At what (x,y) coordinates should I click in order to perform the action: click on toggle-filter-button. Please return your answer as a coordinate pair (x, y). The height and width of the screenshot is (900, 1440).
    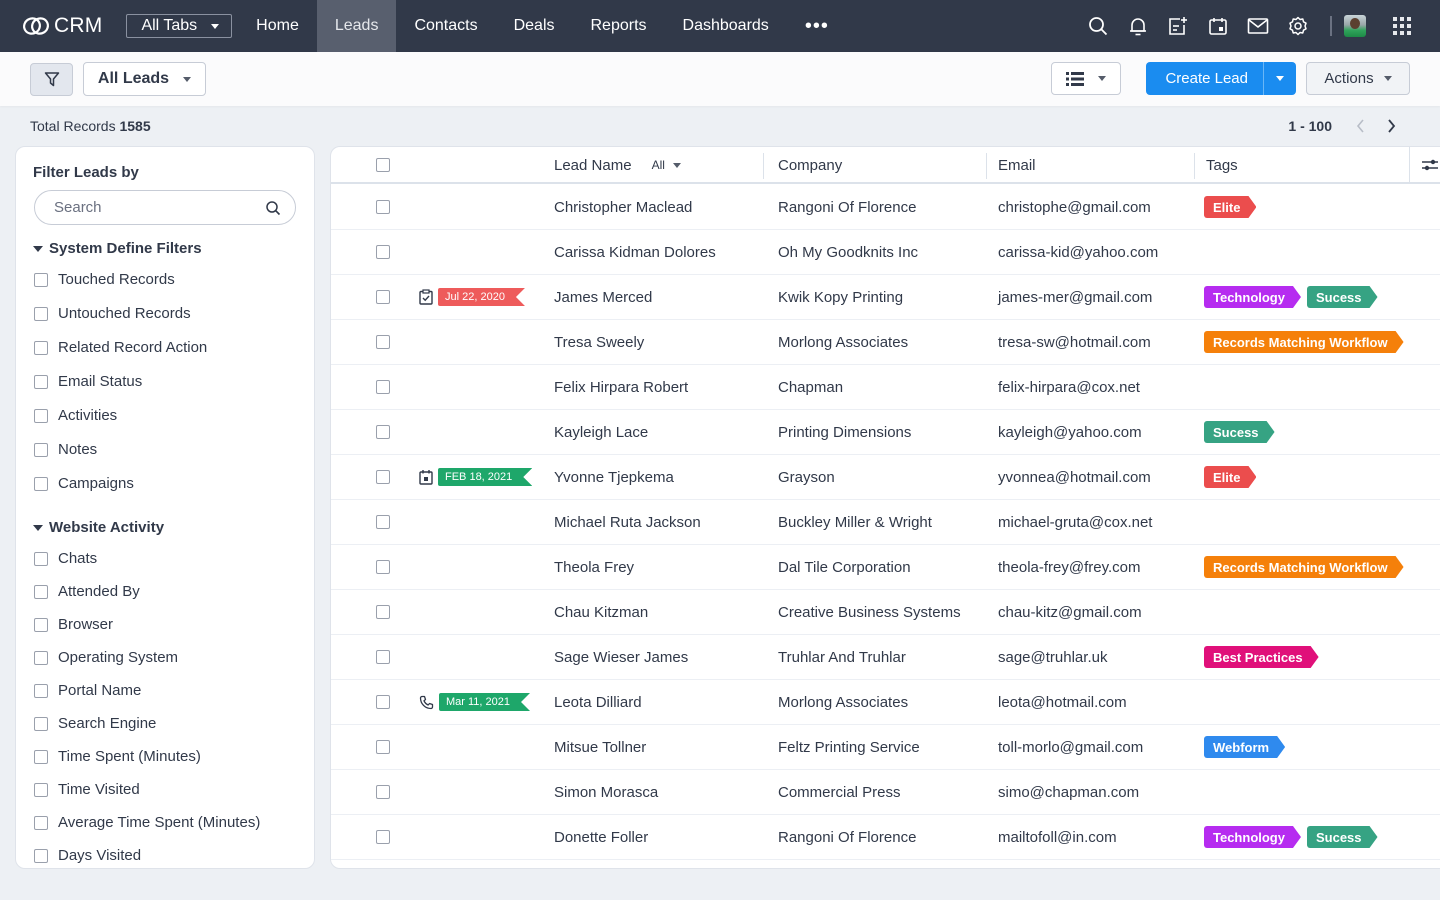
    Looking at the image, I should click on (51, 79).